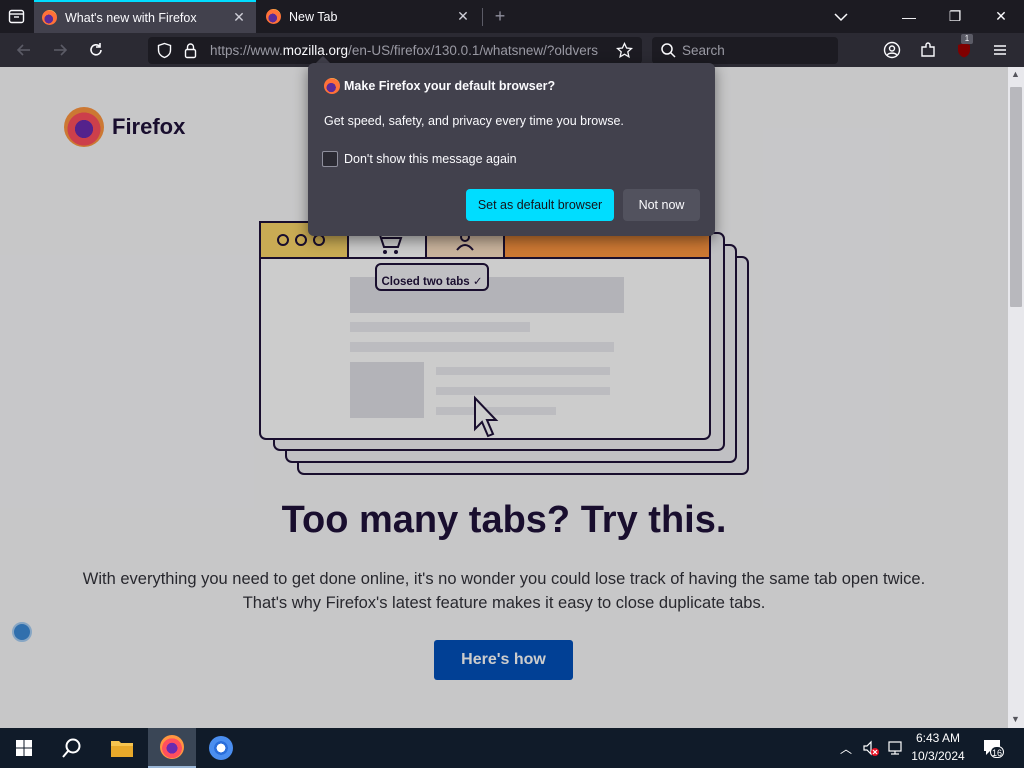 Image resolution: width=1024 pixels, height=768 pixels. Describe the element at coordinates (369, 16) in the screenshot. I see `tab-new-tab: New Tab ✕` at that location.